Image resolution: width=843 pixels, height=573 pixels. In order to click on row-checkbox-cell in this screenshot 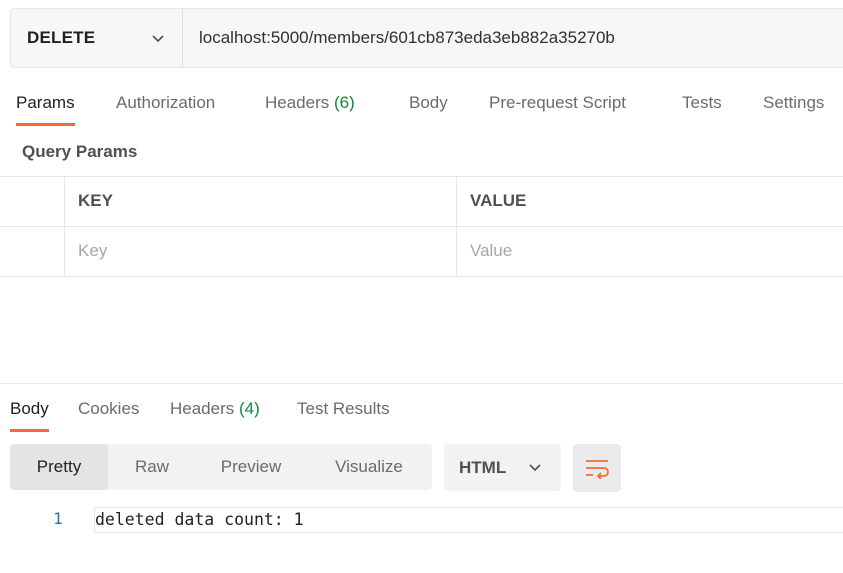, I will do `click(32, 251)`.